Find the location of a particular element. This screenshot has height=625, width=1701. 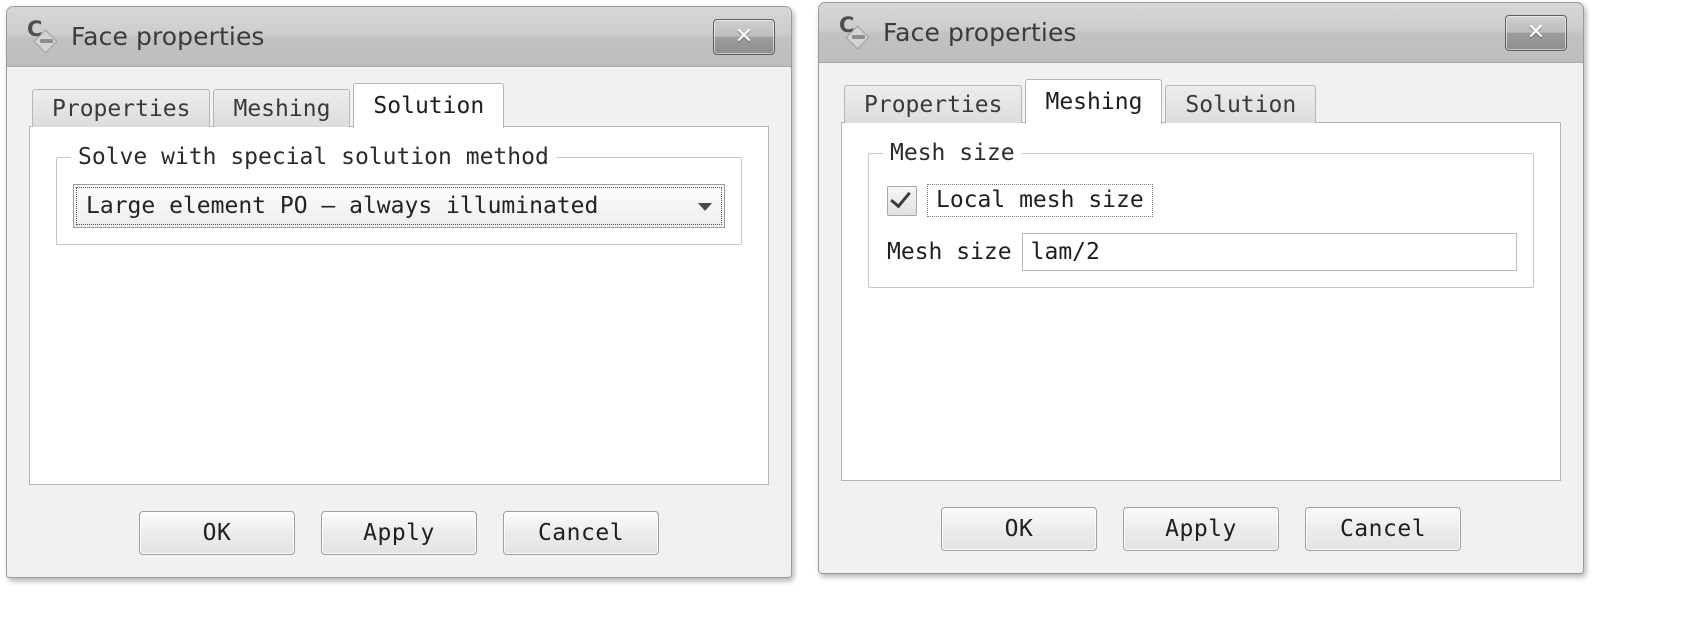

solution-method-combobox: Large element PO – always illuminated is located at coordinates (399, 206).